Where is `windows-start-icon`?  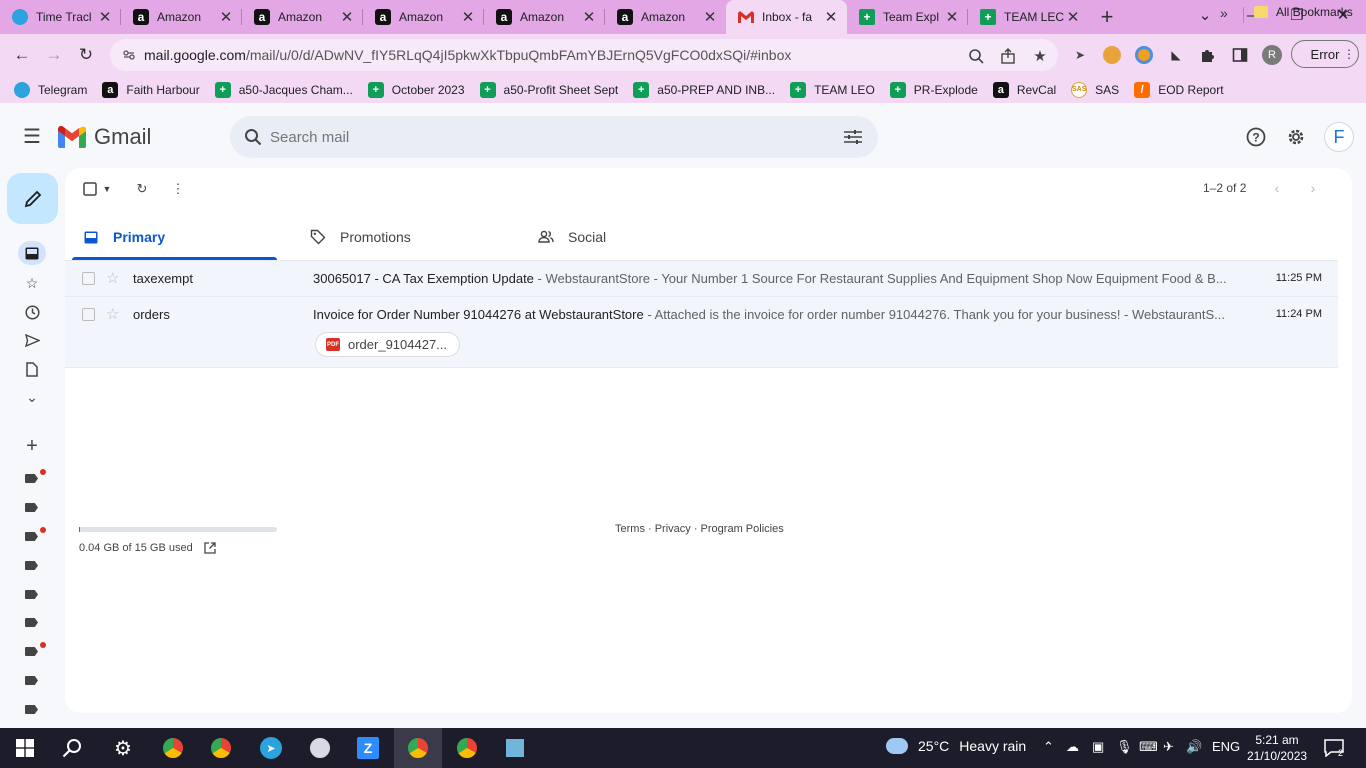
windows-start-icon is located at coordinates (25, 748).